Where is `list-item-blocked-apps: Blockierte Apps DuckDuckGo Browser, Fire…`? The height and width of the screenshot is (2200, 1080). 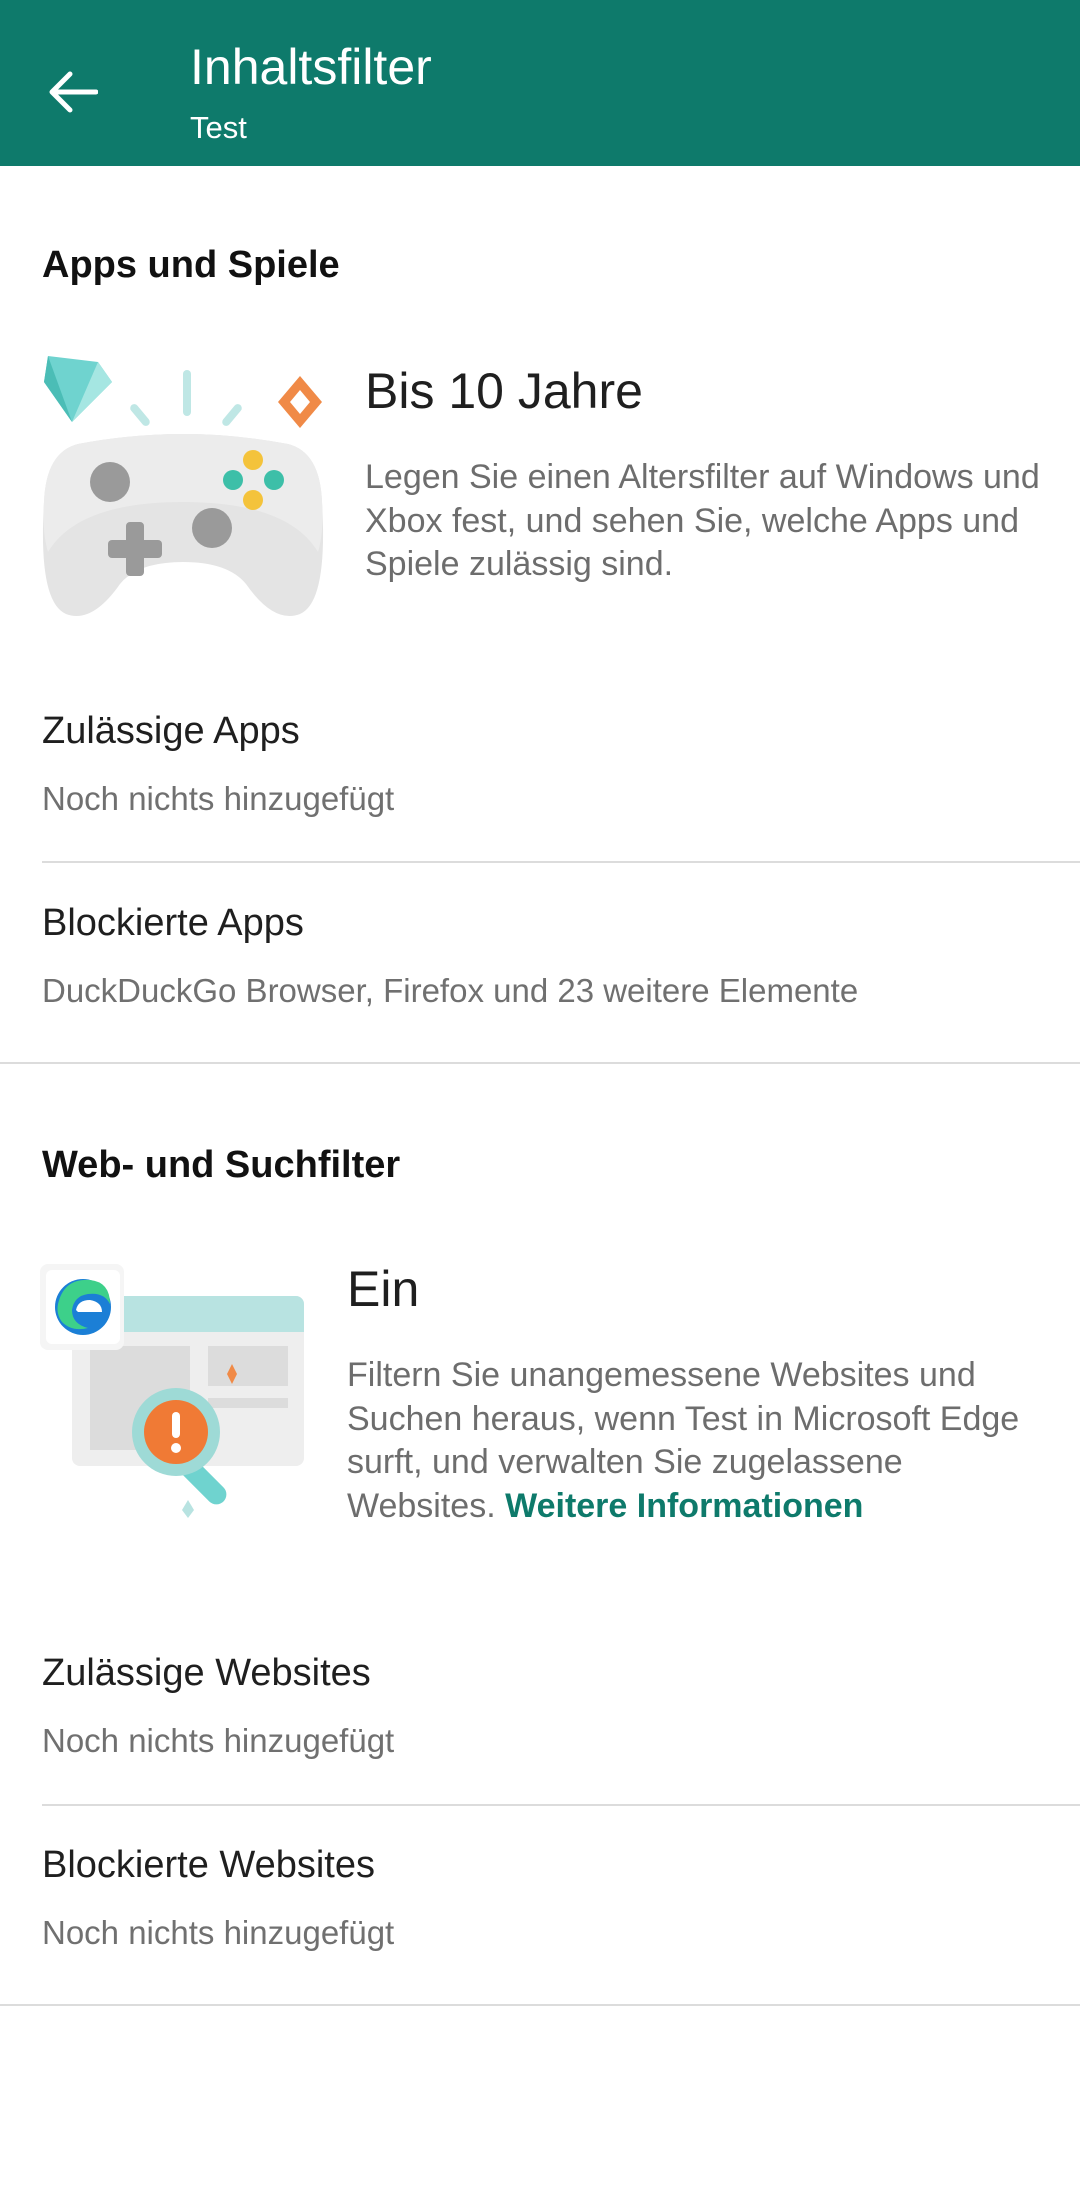 list-item-blocked-apps: Blockierte Apps DuckDuckGo Browser, Fire… is located at coordinates (540, 963).